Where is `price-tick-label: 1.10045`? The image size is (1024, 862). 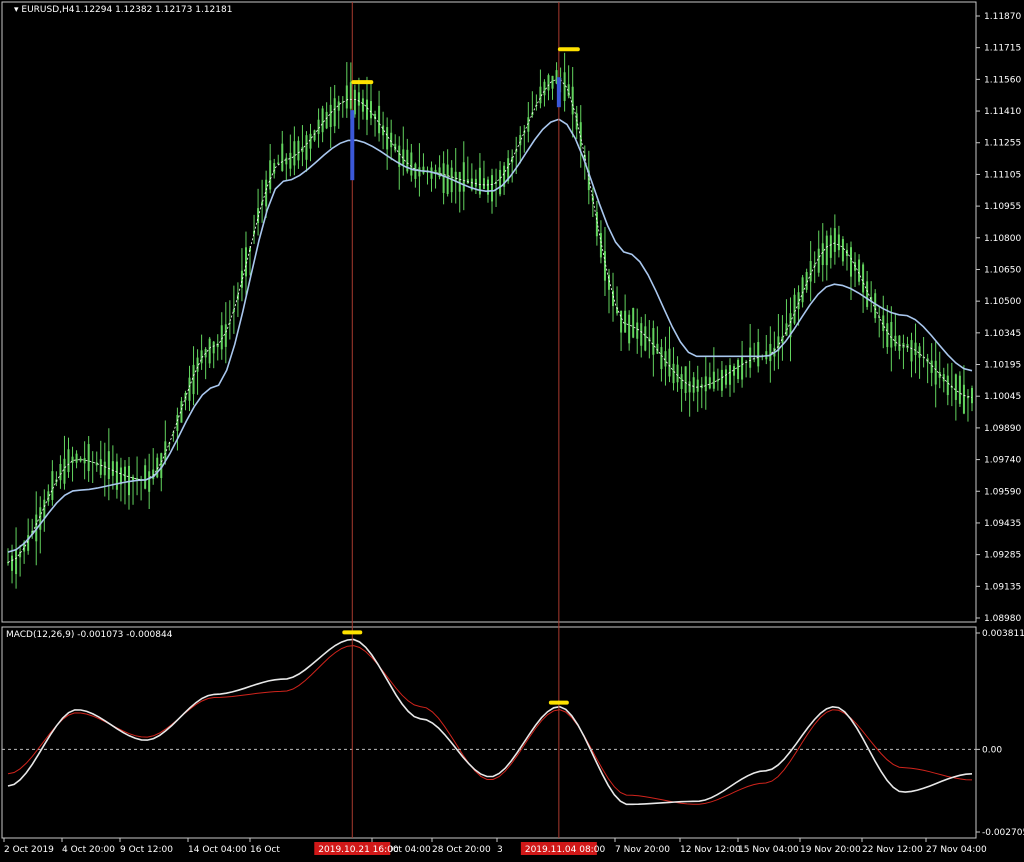 price-tick-label: 1.10045 is located at coordinates (1002, 397).